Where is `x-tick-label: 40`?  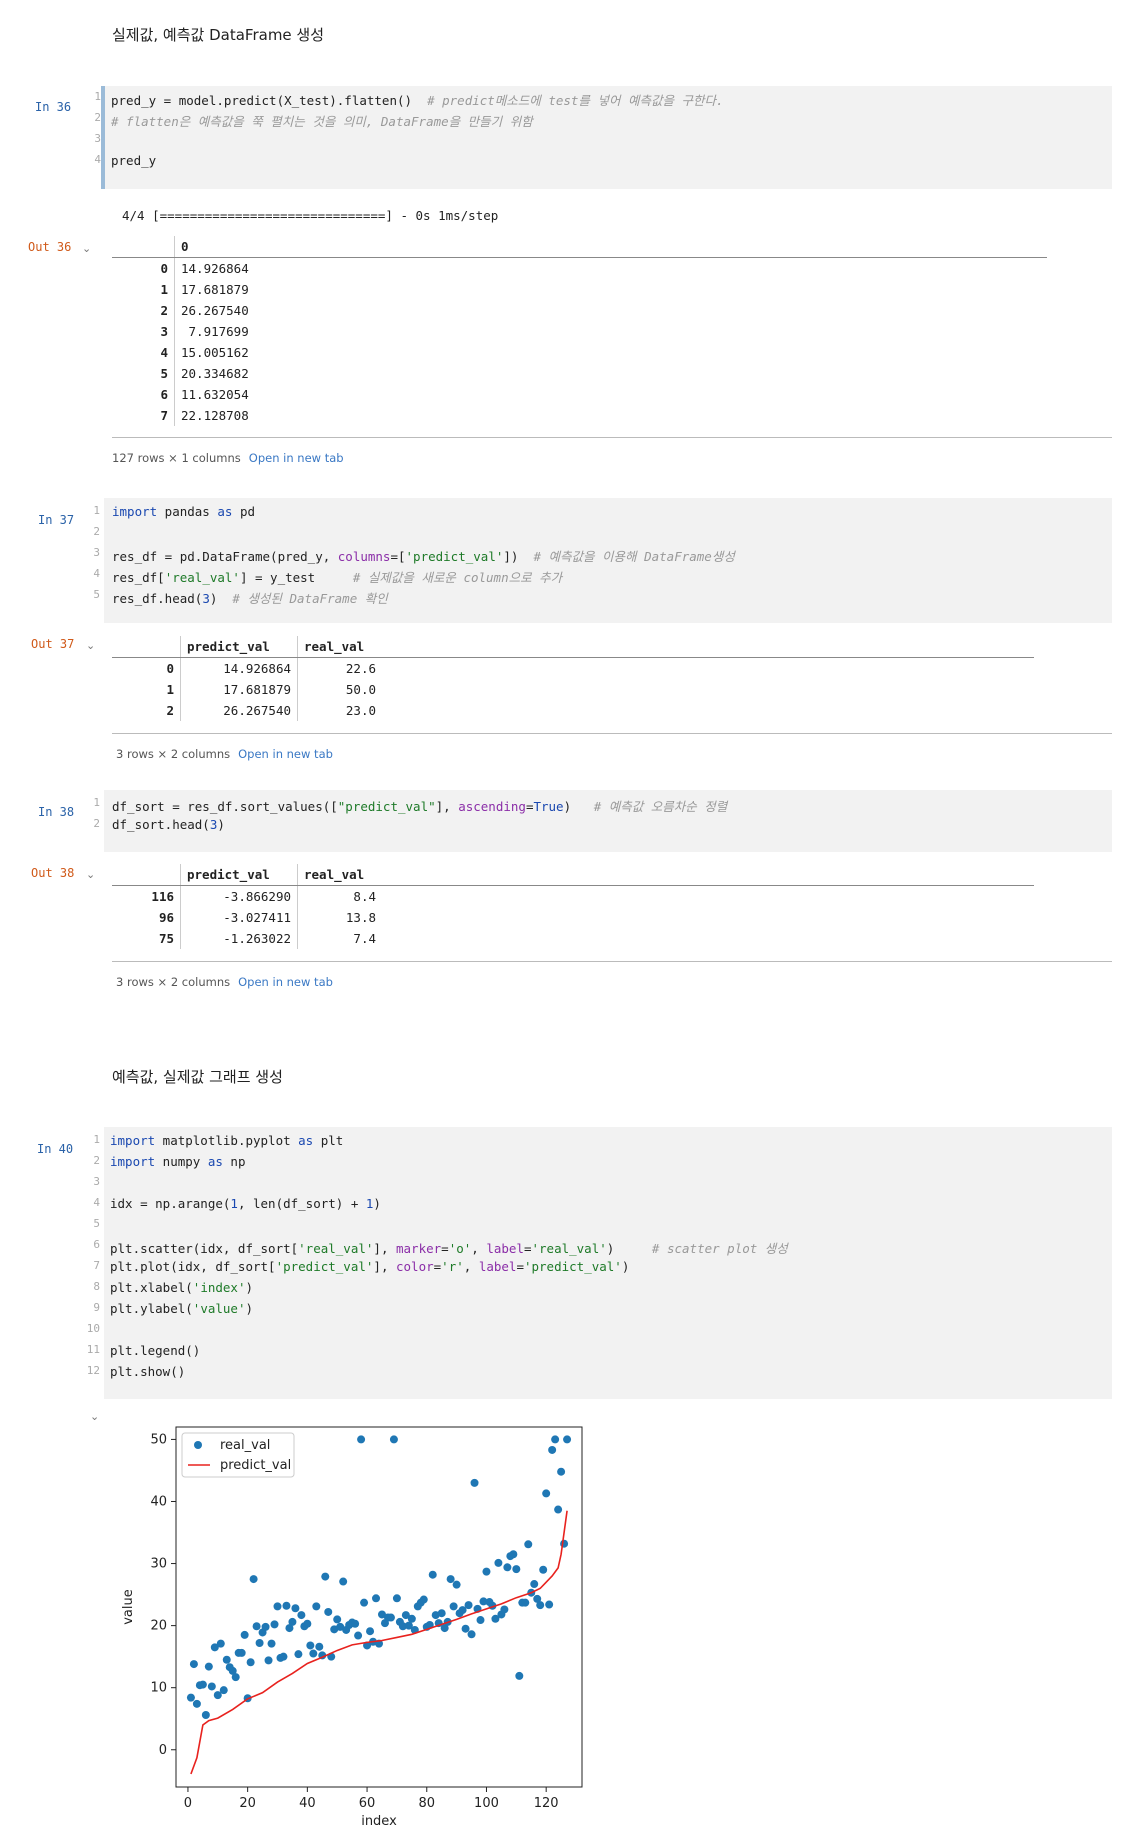
x-tick-label: 40 is located at coordinates (307, 1803).